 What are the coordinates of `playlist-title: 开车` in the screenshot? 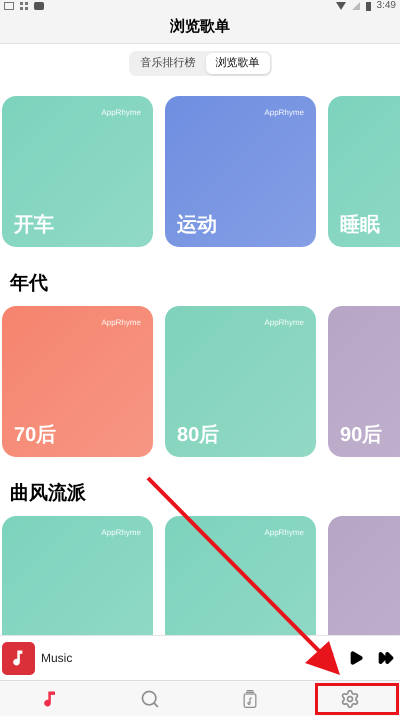 It's located at (34, 225).